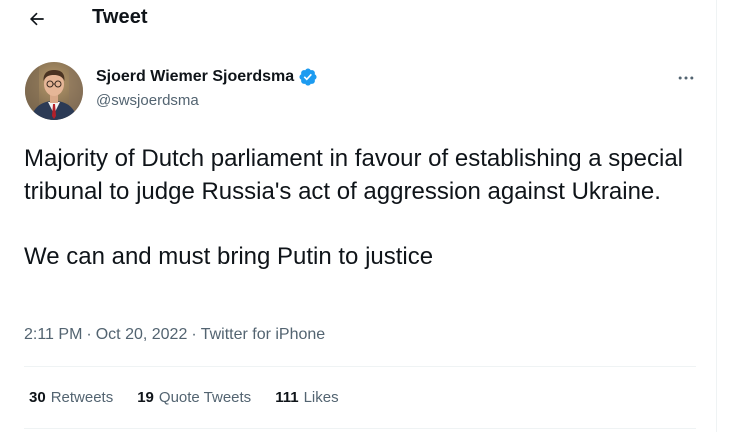 This screenshot has height=432, width=740. I want to click on tweet-time: 2:11 PM, so click(53, 335).